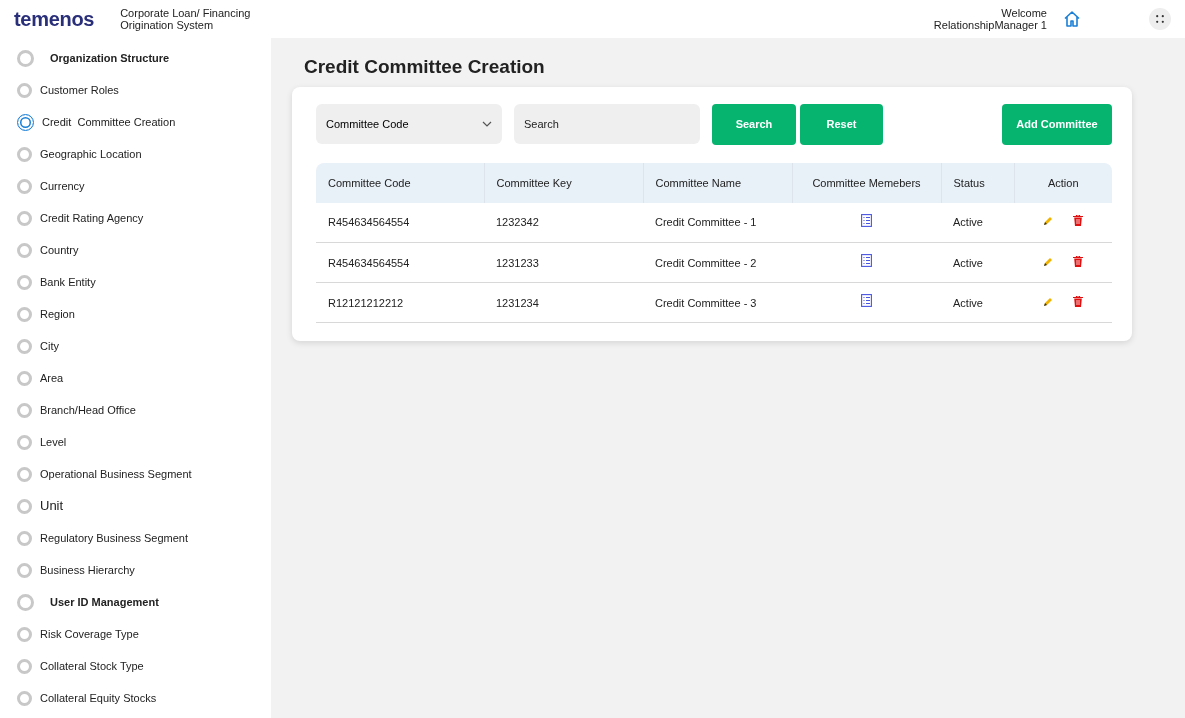 This screenshot has width=1185, height=718. I want to click on column-header: Status, so click(977, 182).